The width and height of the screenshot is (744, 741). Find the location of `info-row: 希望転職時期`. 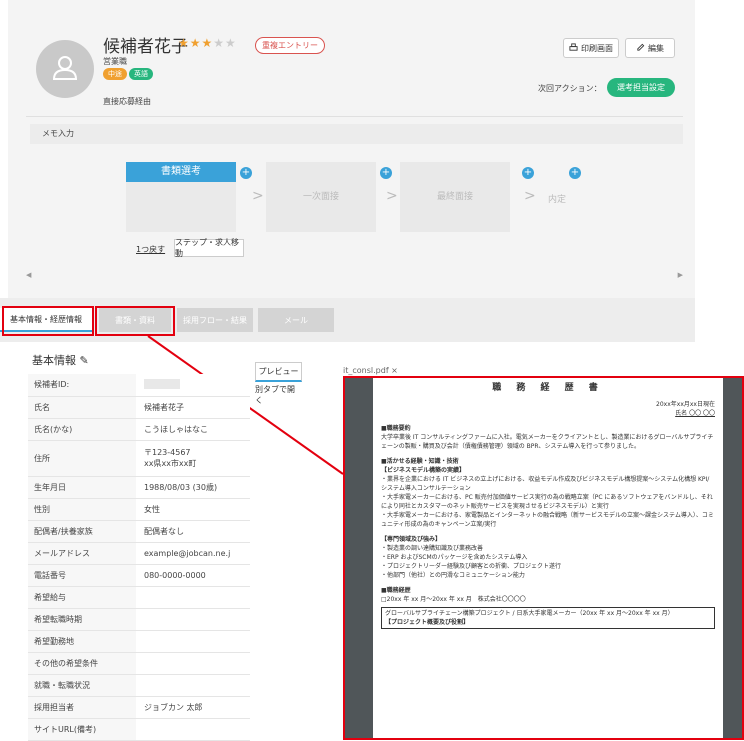

info-row: 希望転職時期 is located at coordinates (139, 619).